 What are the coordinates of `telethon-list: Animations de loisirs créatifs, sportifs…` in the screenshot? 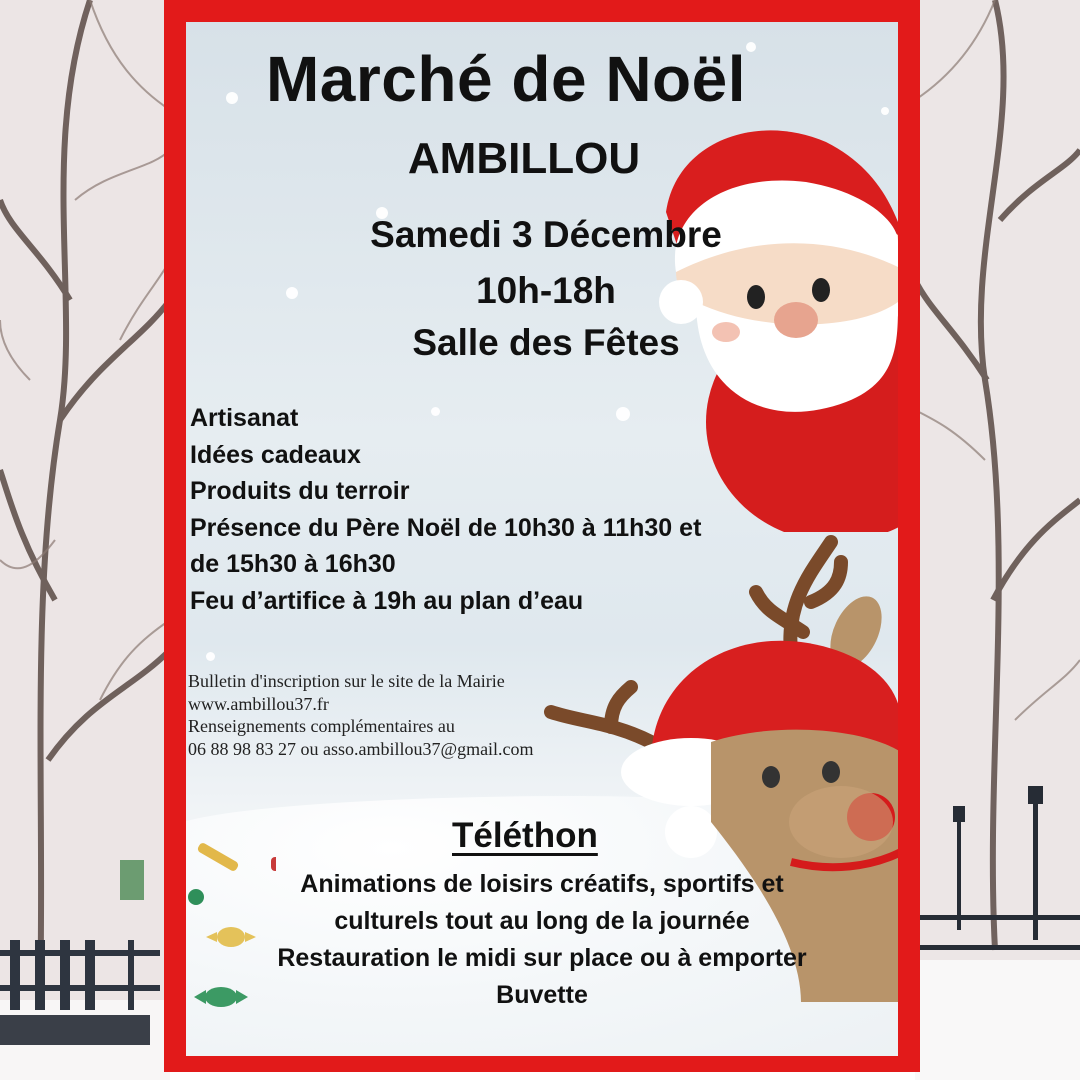 It's located at (542, 940).